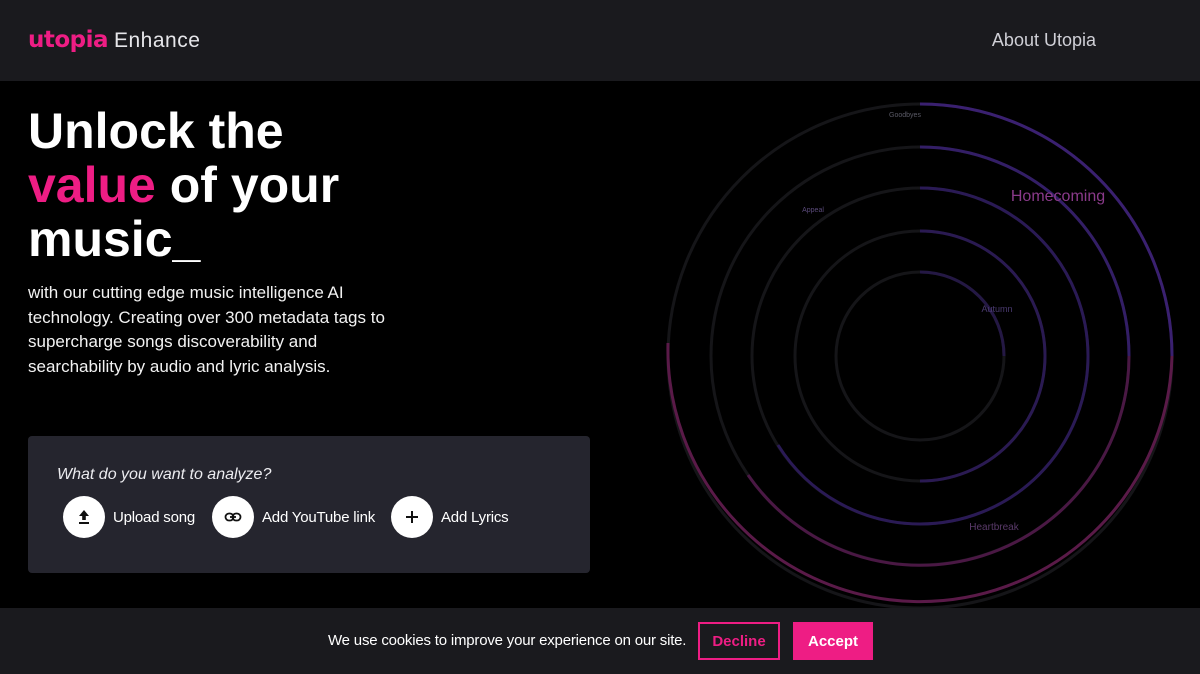  Describe the element at coordinates (92, 185) in the screenshot. I see `hero-title-accent: value` at that location.